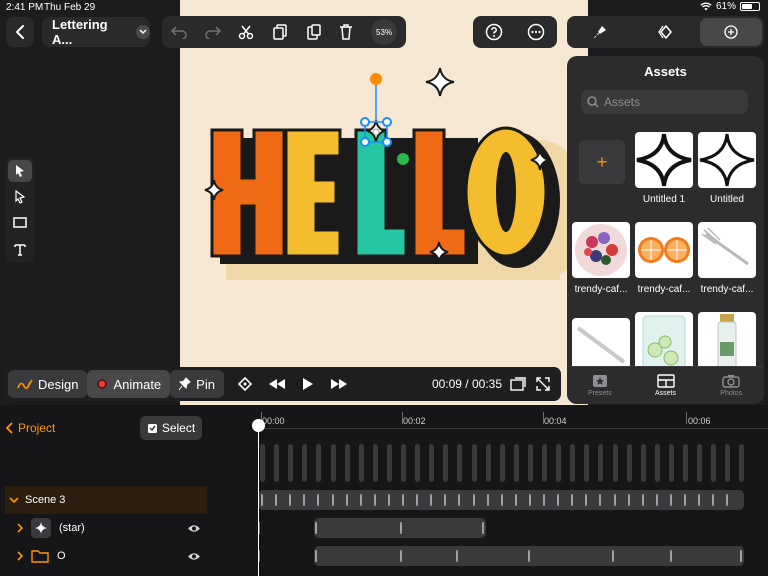  I want to click on tab-assets: Assets, so click(666, 385).